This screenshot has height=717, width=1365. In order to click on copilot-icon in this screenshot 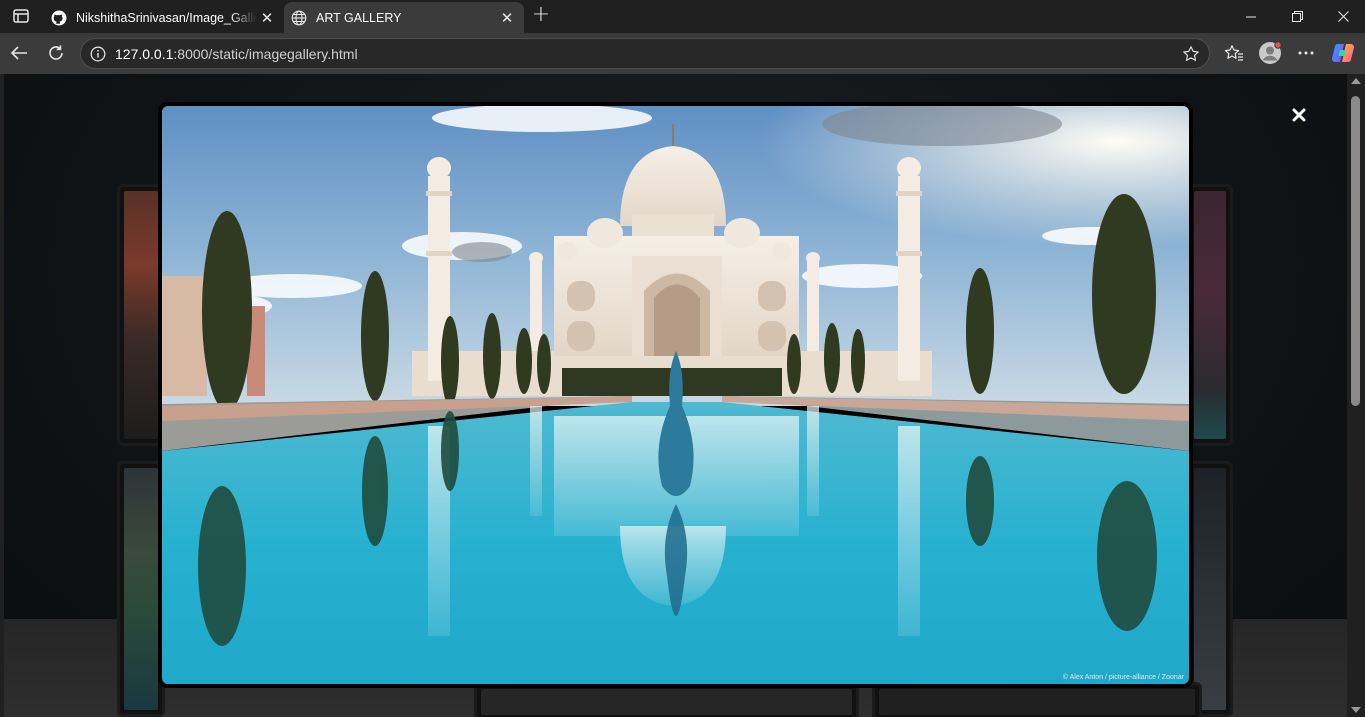, I will do `click(1343, 53)`.